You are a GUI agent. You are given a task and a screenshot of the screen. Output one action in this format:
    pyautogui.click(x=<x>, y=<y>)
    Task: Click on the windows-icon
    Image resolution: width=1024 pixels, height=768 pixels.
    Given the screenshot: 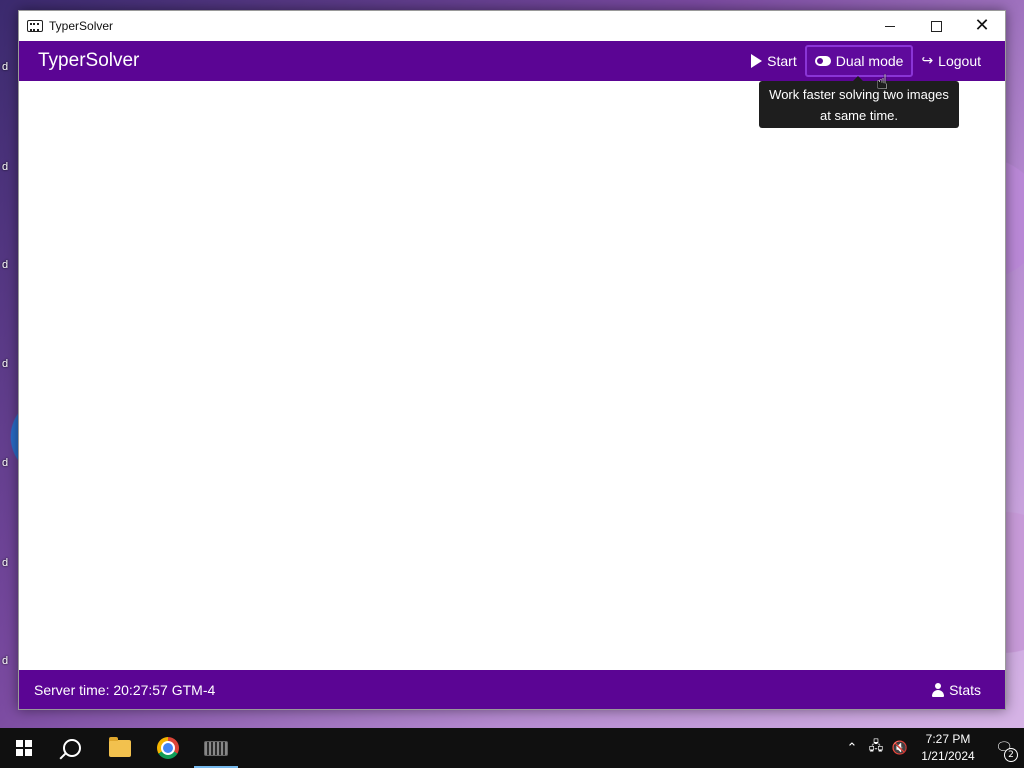 What is the action you would take?
    pyautogui.click(x=24, y=748)
    